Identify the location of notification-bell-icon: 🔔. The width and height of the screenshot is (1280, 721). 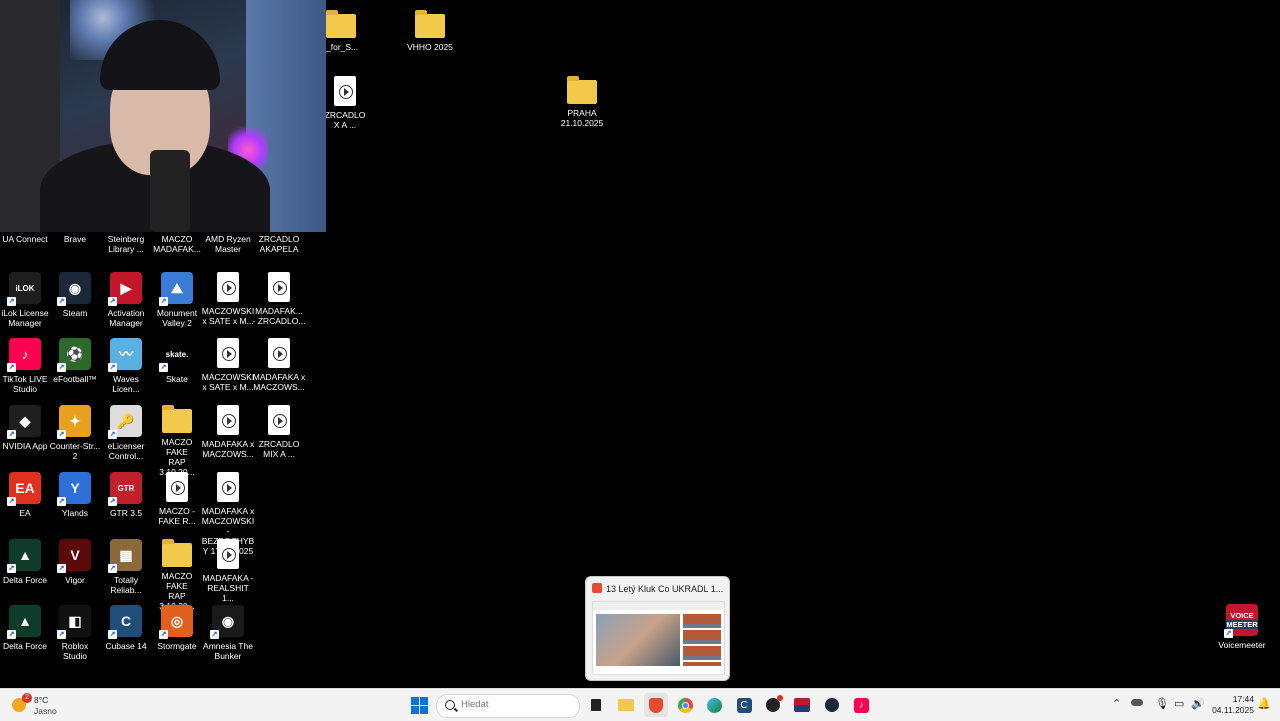
(1264, 703).